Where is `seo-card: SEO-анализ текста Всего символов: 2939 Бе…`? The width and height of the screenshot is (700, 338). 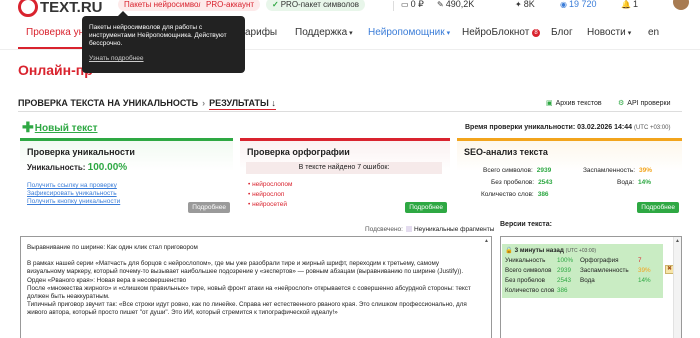
seo-card: SEO-анализ текста Всего символов: 2939 Бе… is located at coordinates (569, 177).